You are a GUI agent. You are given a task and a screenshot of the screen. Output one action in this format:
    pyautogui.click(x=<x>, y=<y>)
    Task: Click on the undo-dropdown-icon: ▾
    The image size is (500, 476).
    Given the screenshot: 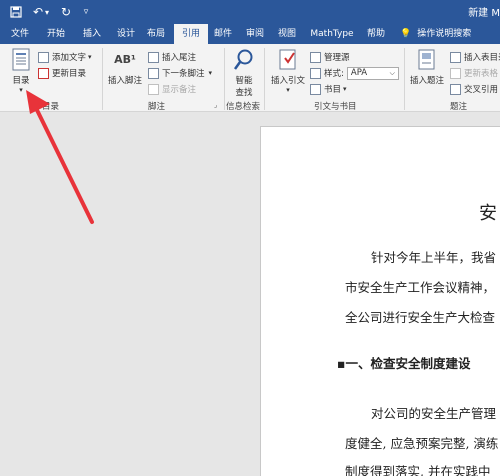 What is the action you would take?
    pyautogui.click(x=47, y=12)
    